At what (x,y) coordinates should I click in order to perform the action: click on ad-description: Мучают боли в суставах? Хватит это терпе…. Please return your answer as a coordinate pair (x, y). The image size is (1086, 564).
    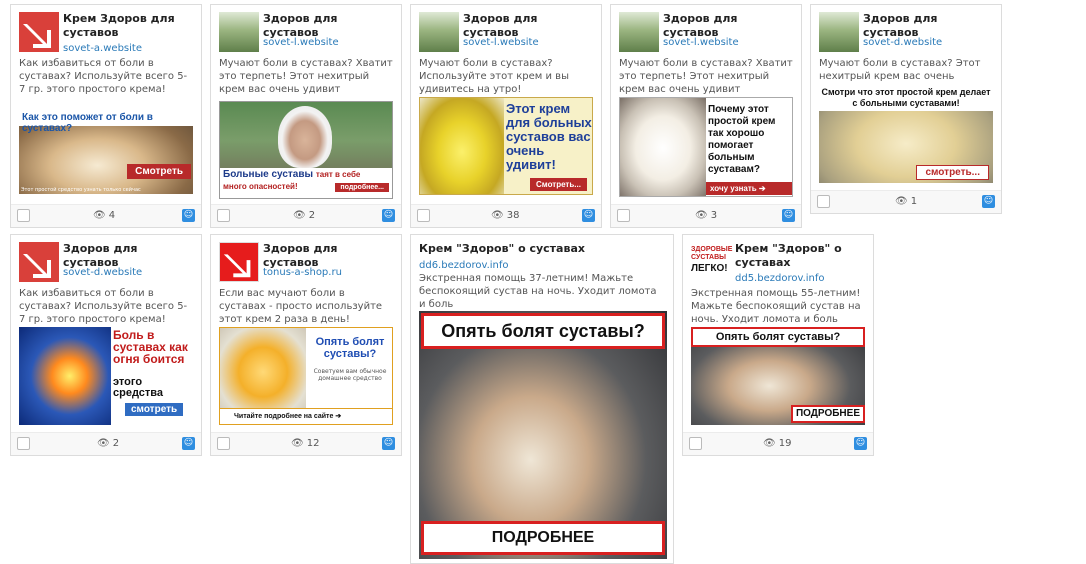
    Looking at the image, I should click on (706, 76).